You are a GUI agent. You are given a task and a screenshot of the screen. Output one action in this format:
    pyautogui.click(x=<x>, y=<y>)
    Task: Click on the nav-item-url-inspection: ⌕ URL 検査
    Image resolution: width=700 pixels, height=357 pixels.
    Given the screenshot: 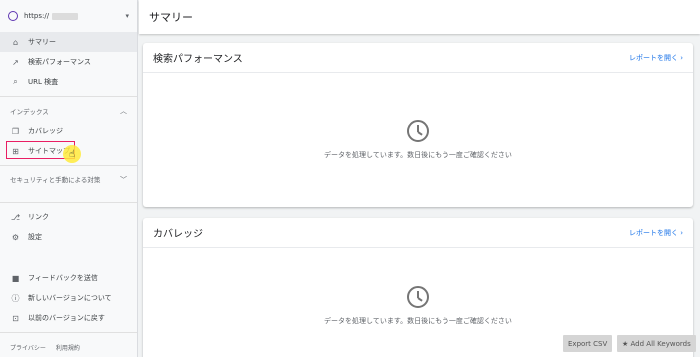 What is the action you would take?
    pyautogui.click(x=68, y=82)
    